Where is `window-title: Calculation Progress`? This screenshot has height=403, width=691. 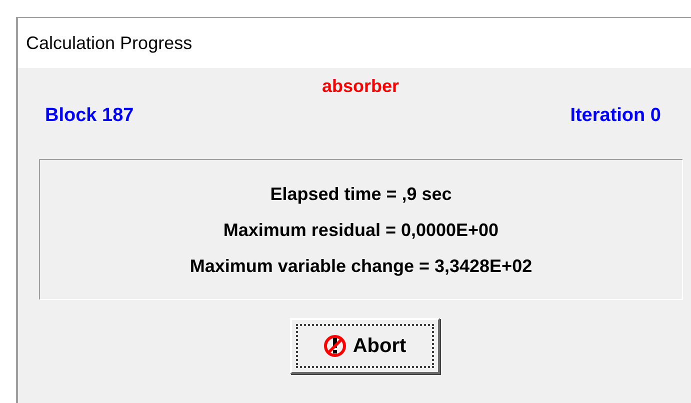
window-title: Calculation Progress is located at coordinates (109, 43).